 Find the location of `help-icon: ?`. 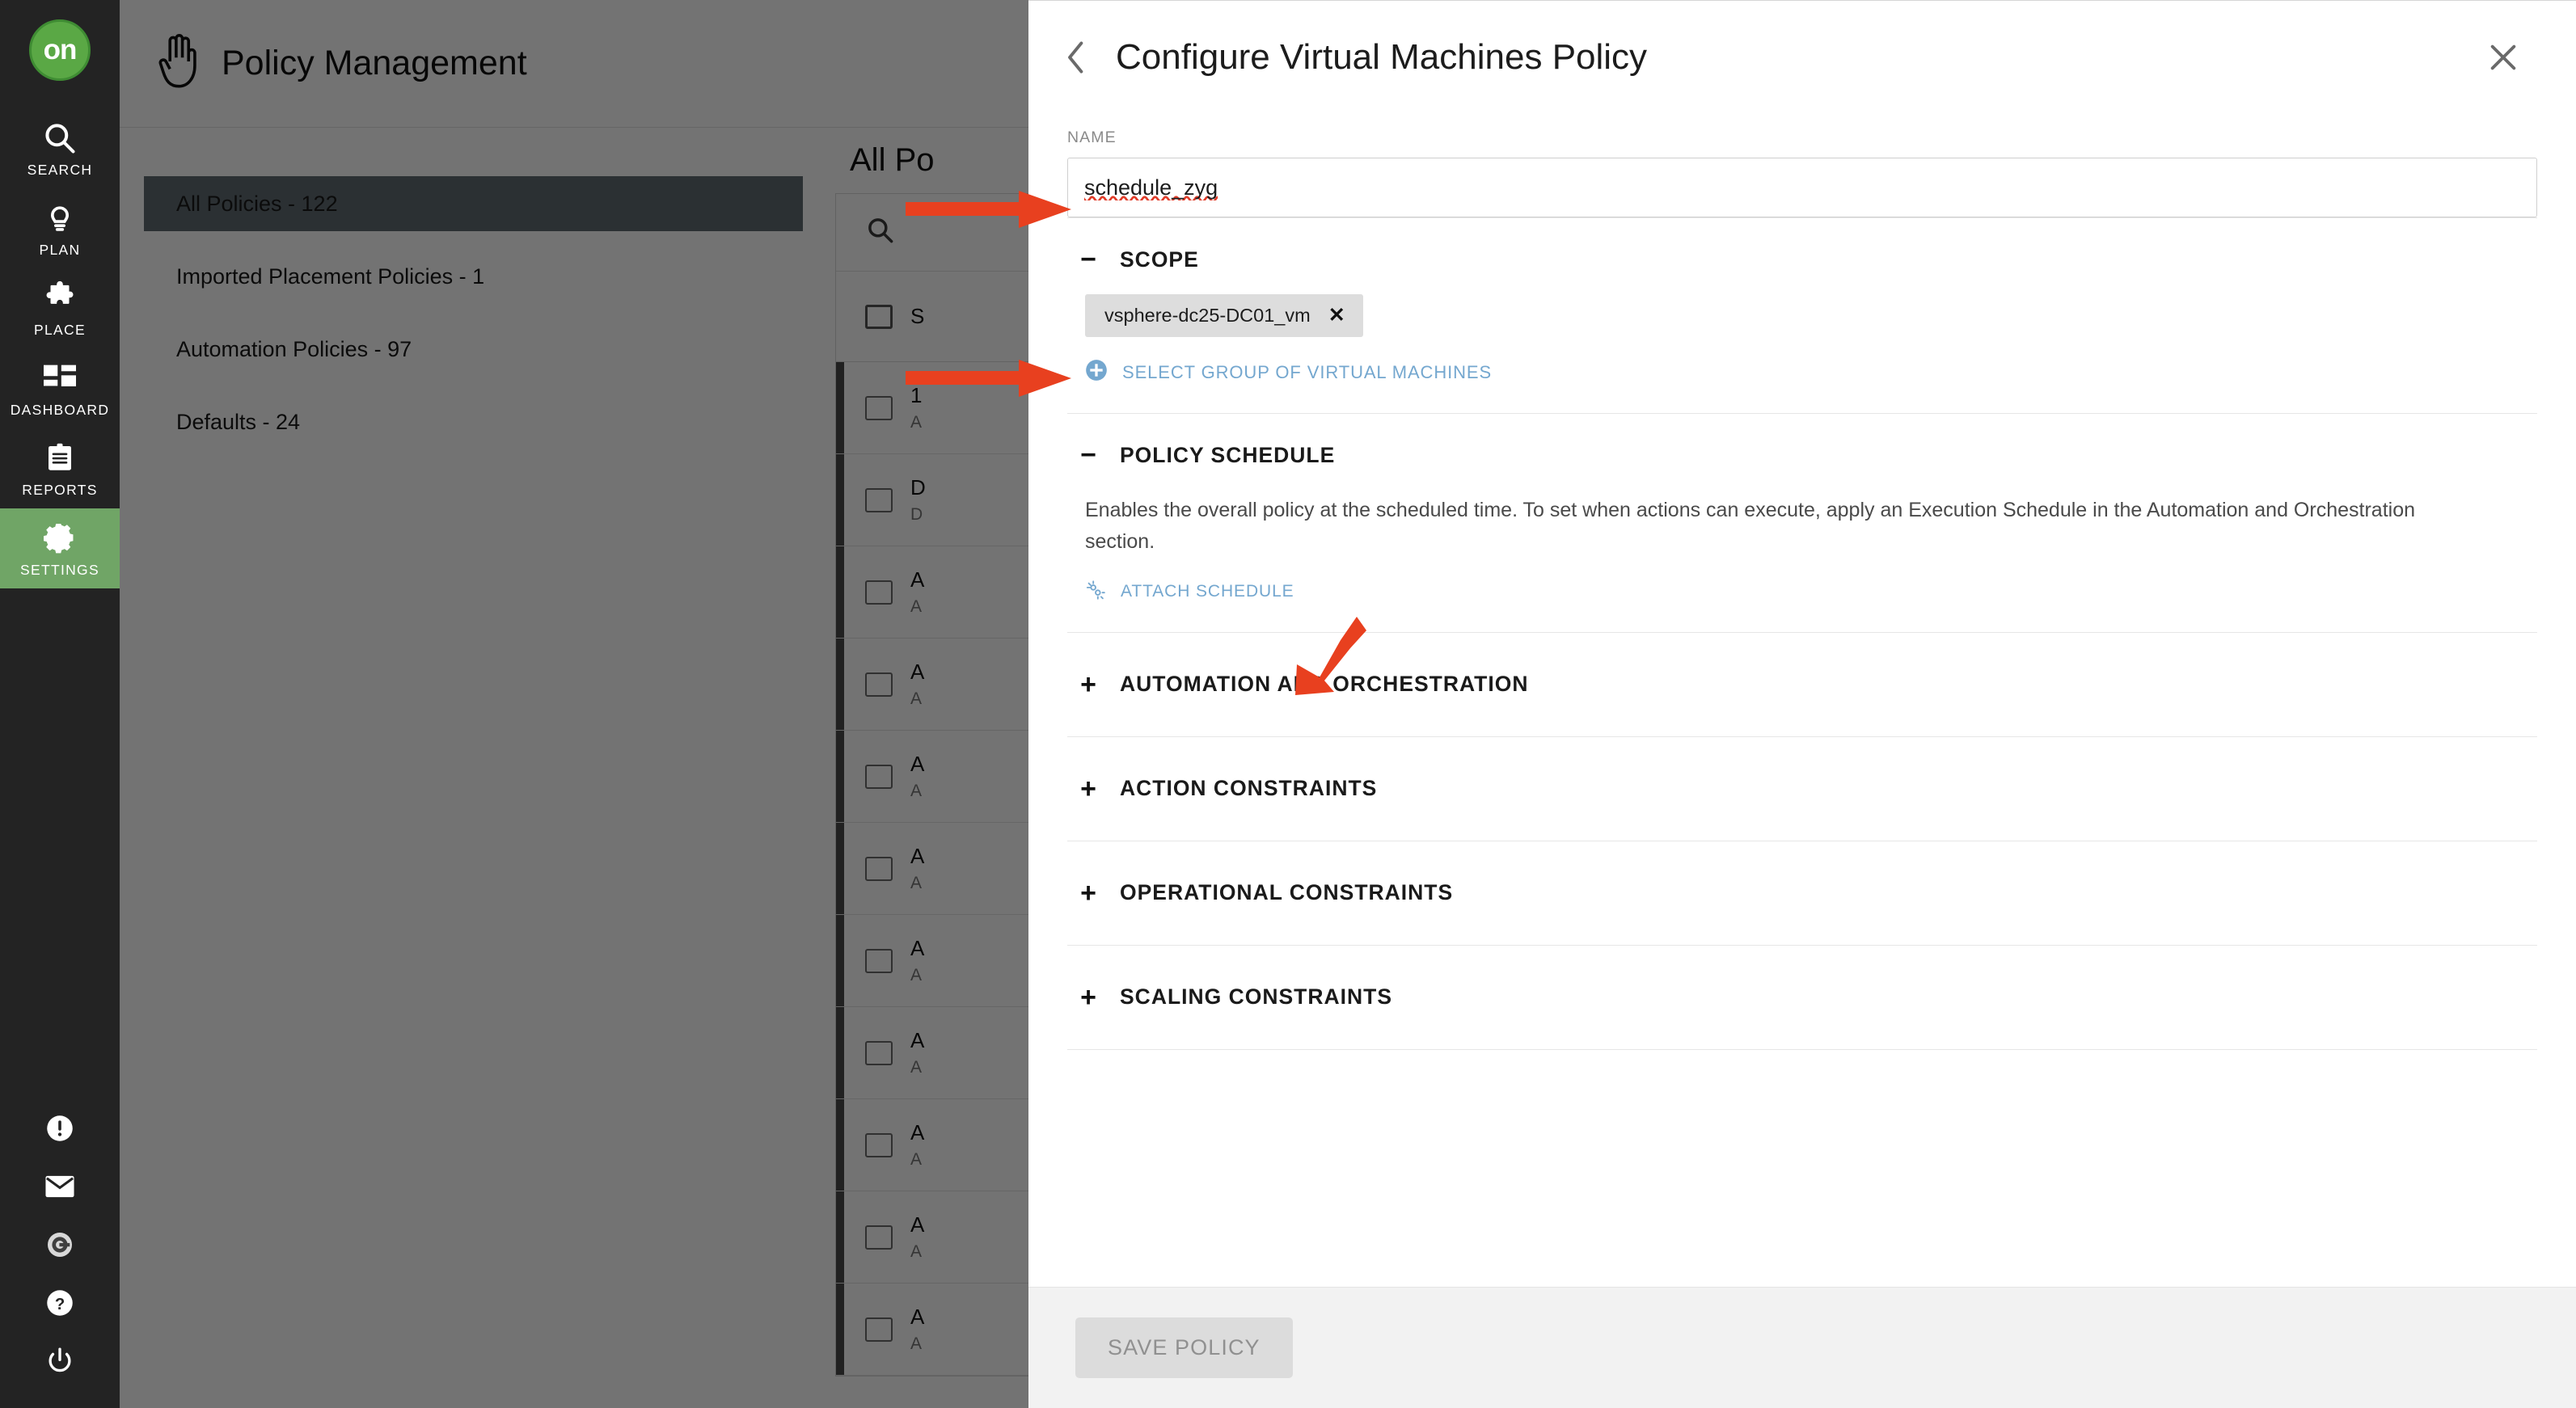

help-icon: ? is located at coordinates (60, 1303).